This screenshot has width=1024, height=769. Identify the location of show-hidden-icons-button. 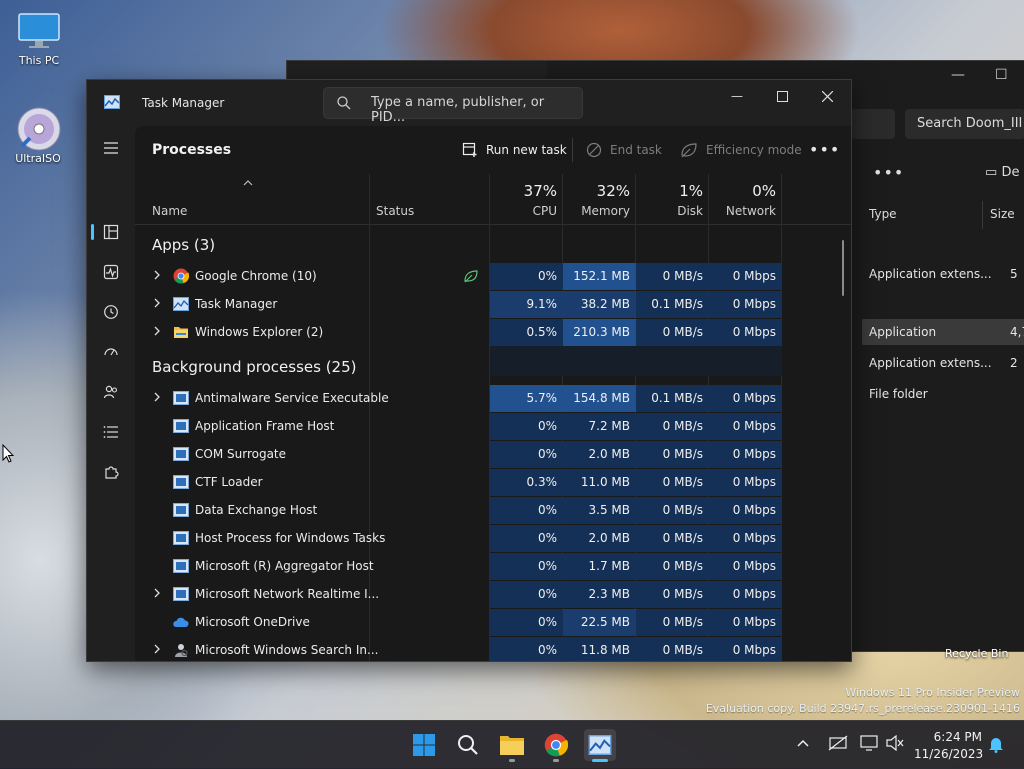
(803, 744).